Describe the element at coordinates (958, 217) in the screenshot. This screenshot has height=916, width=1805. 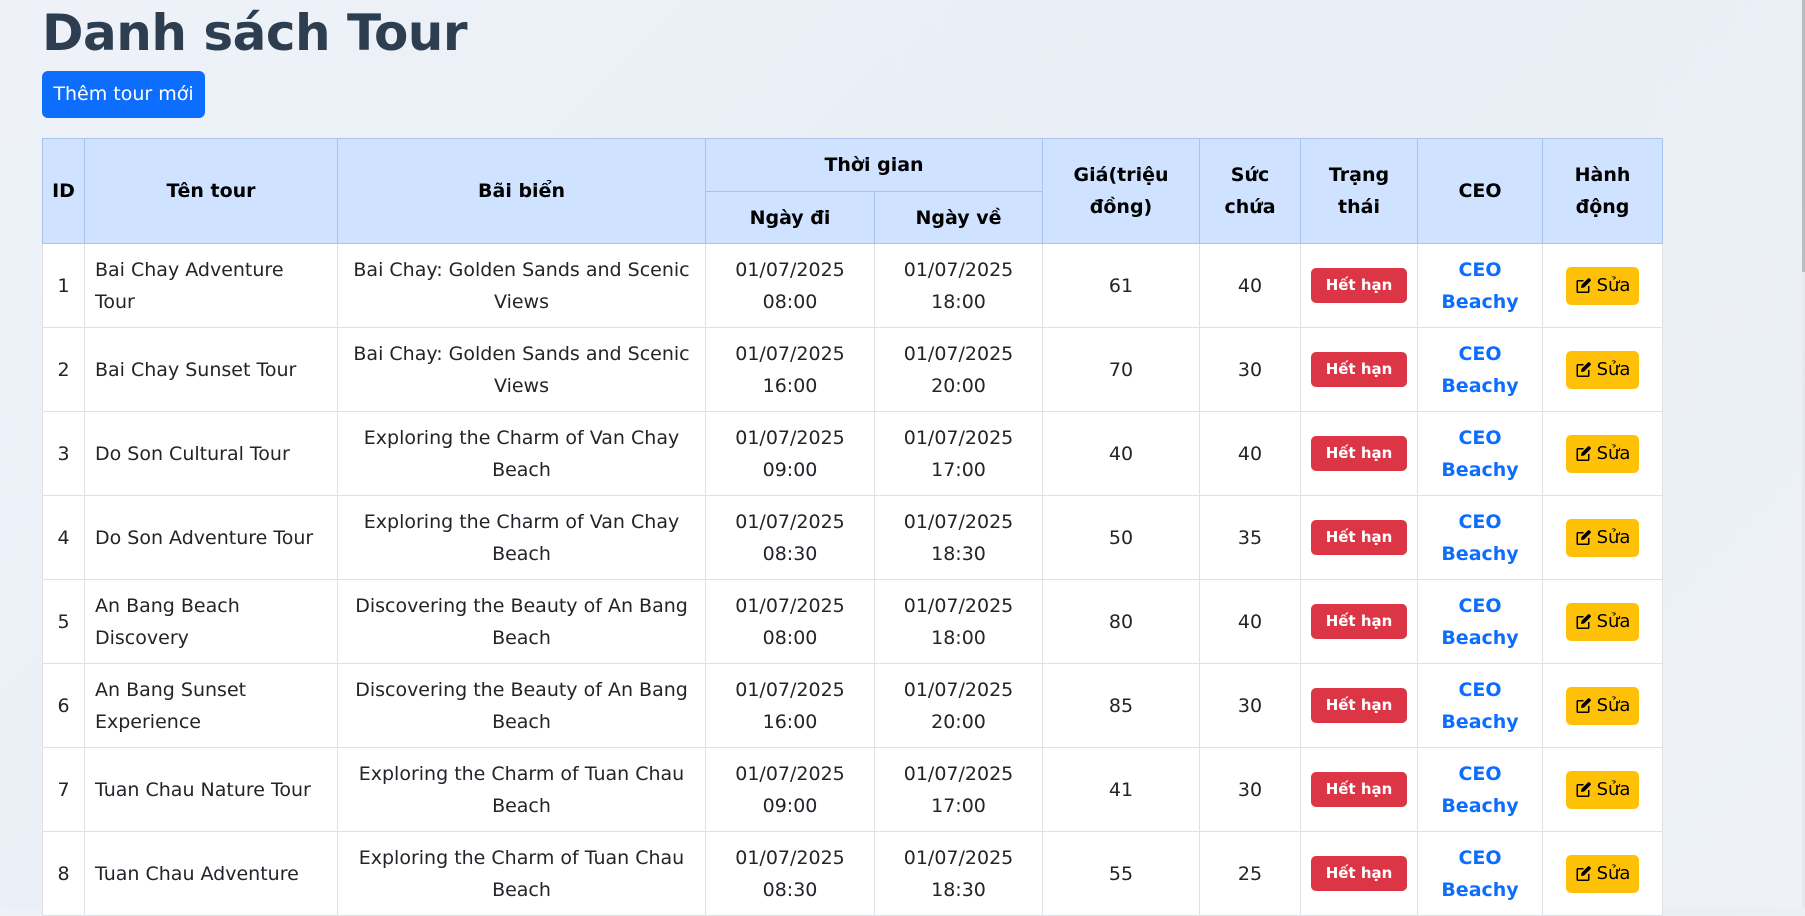
I see `header-return-date: Ngày về` at that location.